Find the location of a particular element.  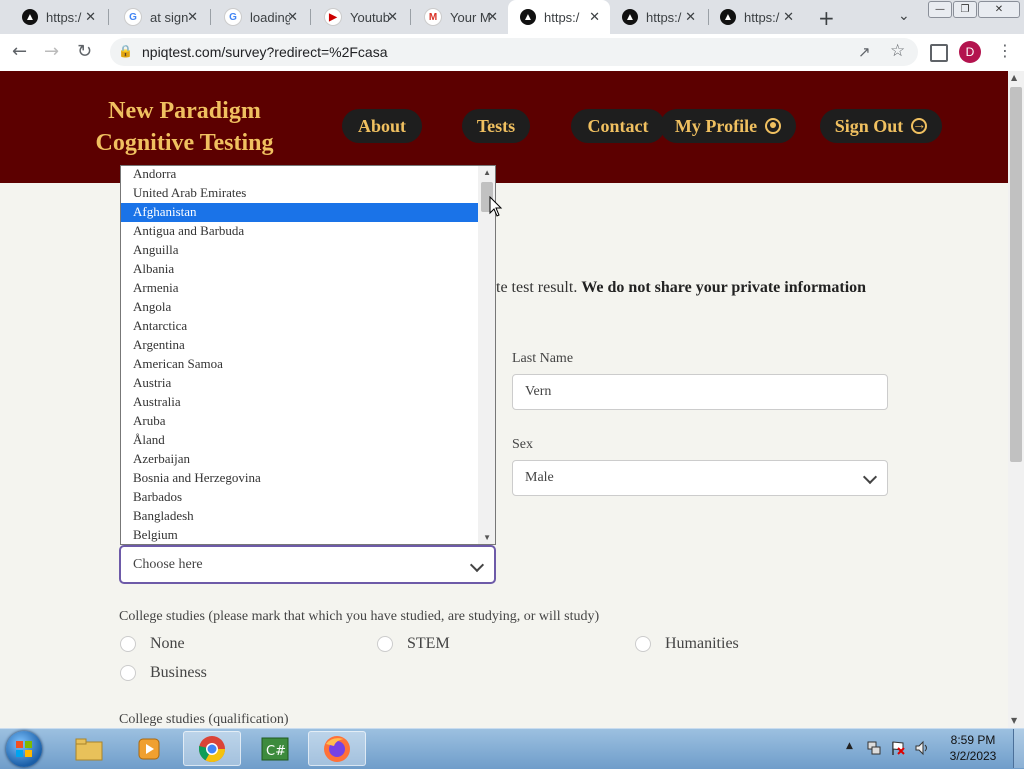

taskbar-firefox is located at coordinates (337, 748).